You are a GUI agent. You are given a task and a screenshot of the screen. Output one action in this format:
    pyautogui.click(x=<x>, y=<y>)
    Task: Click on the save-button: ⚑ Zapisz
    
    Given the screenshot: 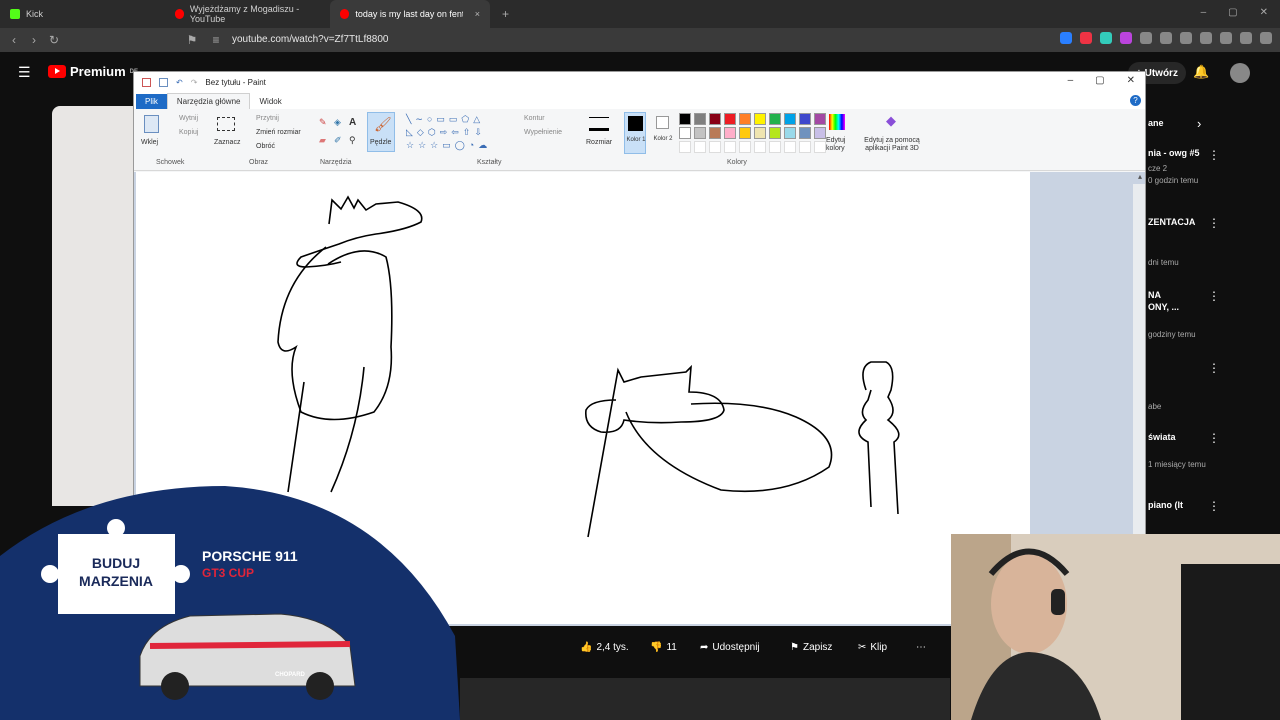 What is the action you would take?
    pyautogui.click(x=811, y=647)
    